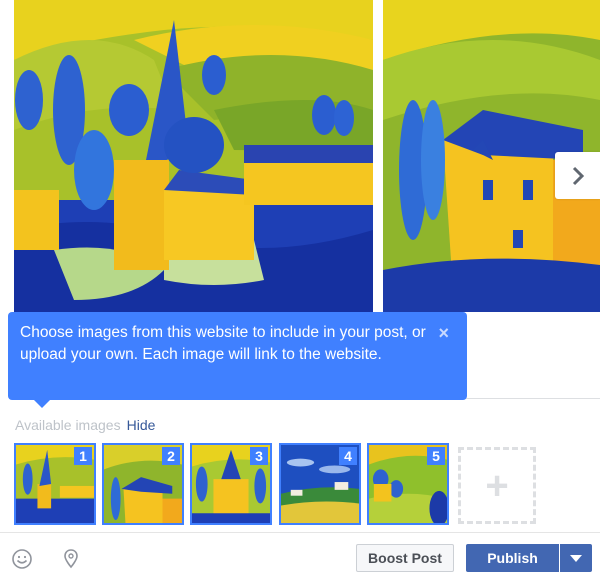 The height and width of the screenshot is (576, 600). Describe the element at coordinates (22, 559) in the screenshot. I see `smiley-icon` at that location.